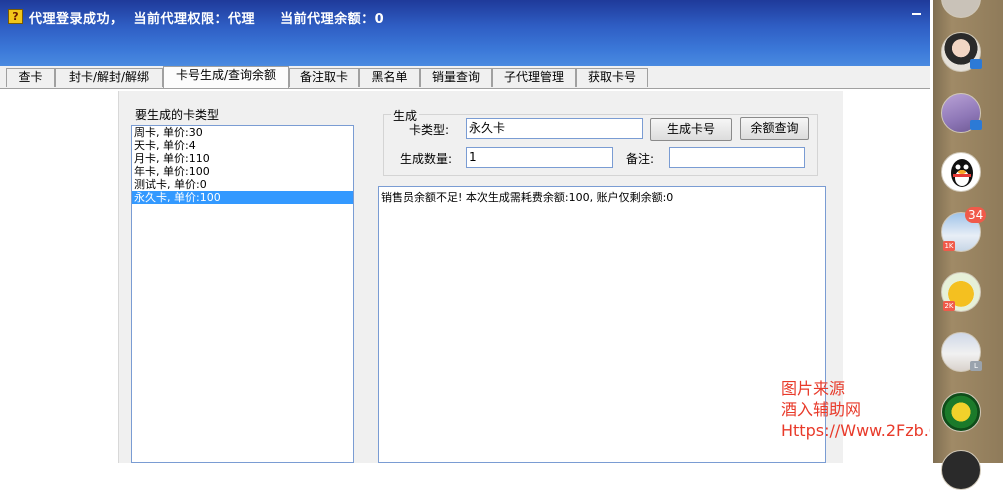 This screenshot has height=490, width=1003. What do you see at coordinates (813, 388) in the screenshot?
I see `watermark-line1: 图片来源` at bounding box center [813, 388].